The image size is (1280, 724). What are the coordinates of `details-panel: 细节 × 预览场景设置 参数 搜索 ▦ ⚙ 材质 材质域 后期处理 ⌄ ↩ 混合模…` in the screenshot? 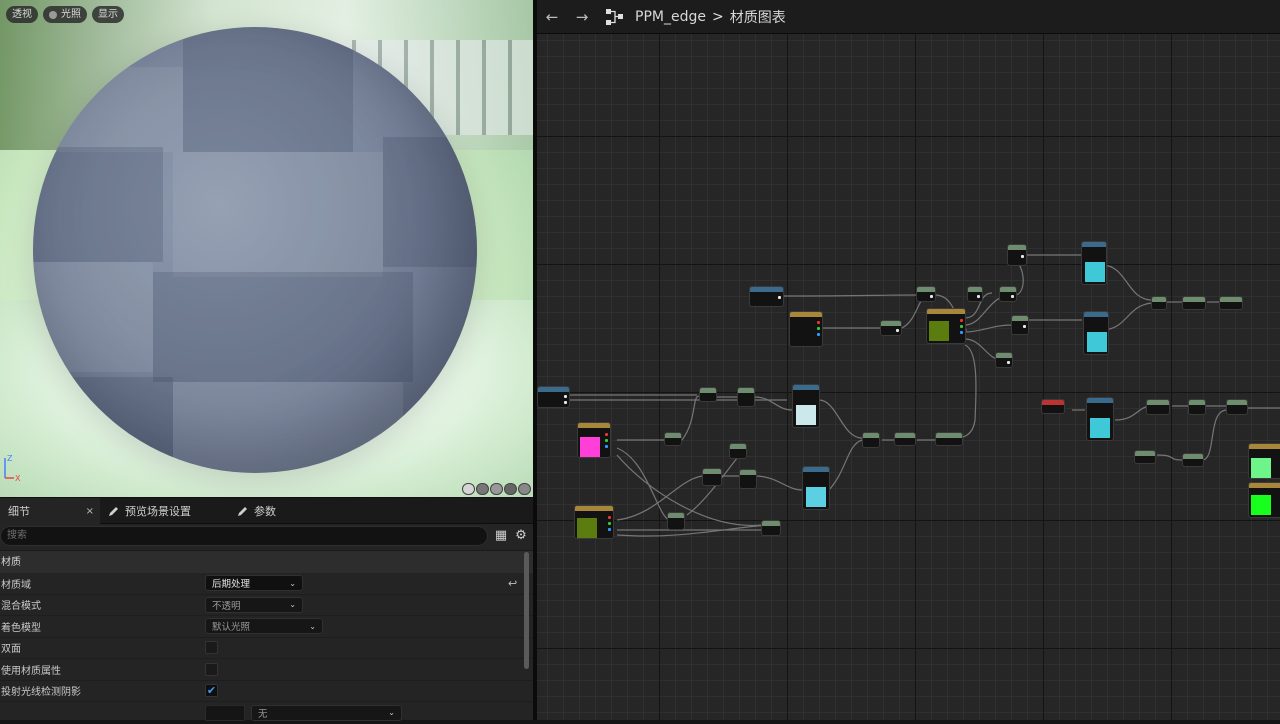 It's located at (266, 609).